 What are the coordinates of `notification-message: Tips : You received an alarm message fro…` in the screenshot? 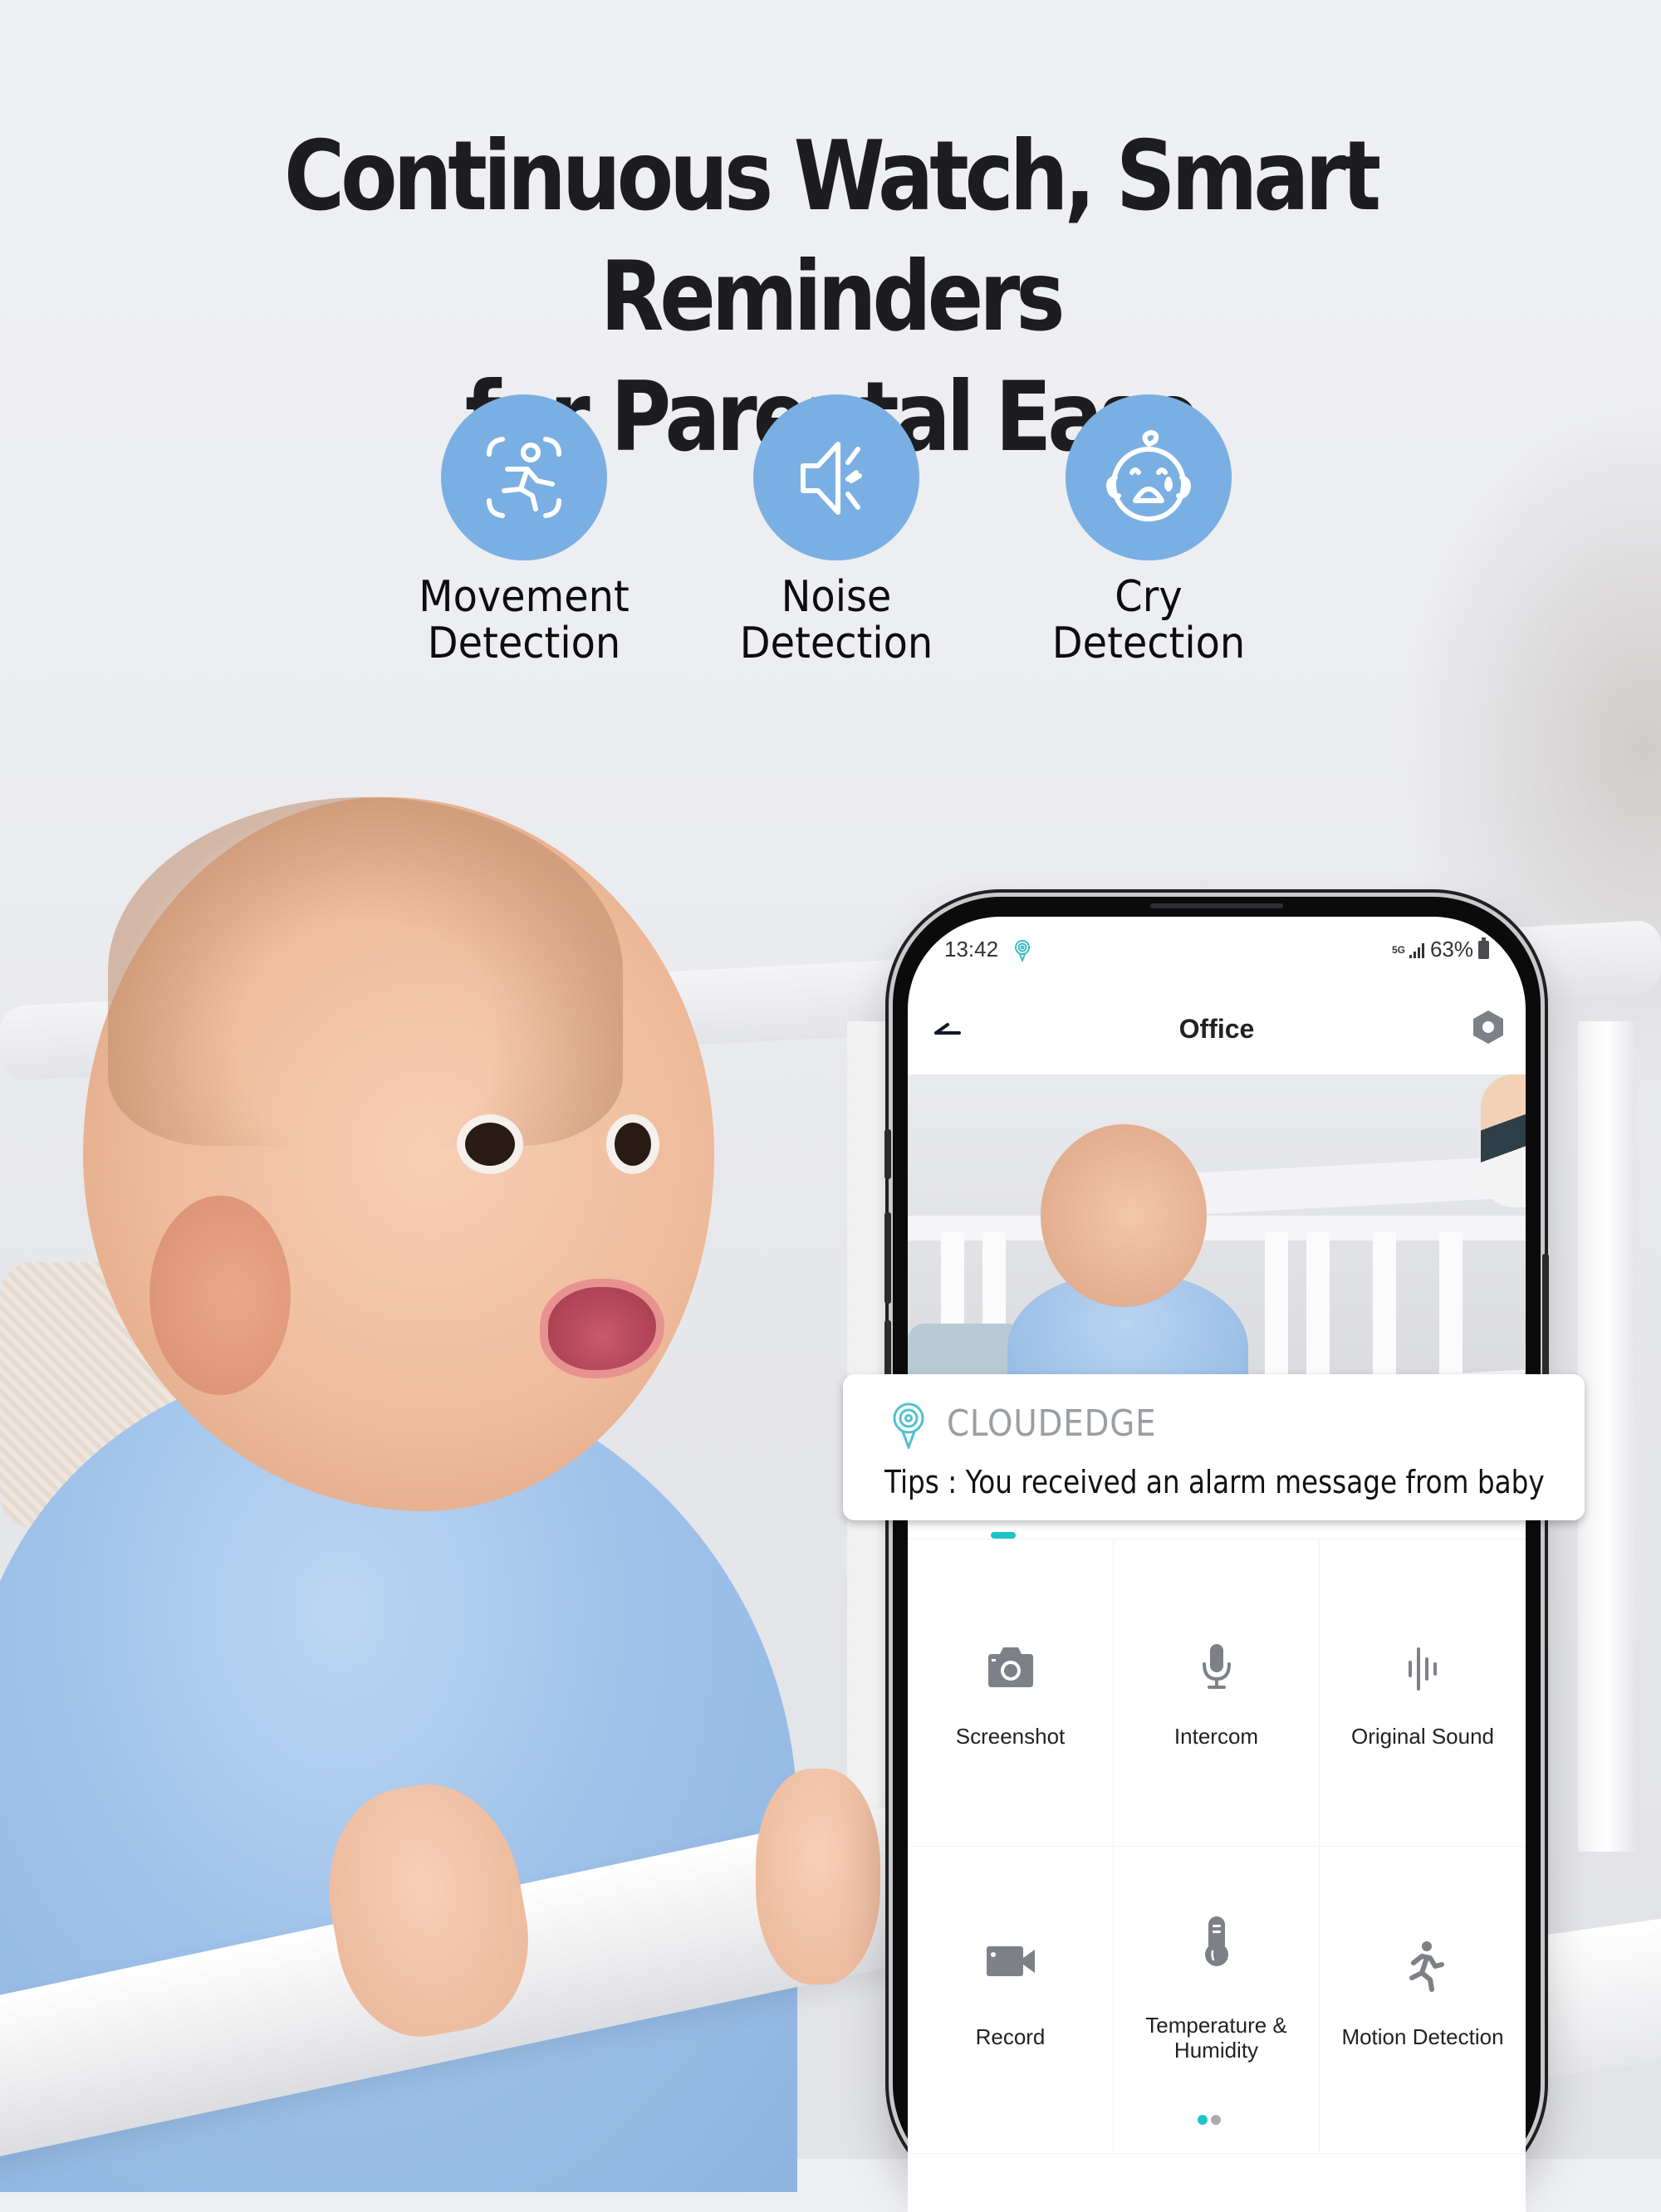 It's located at (1214, 1482).